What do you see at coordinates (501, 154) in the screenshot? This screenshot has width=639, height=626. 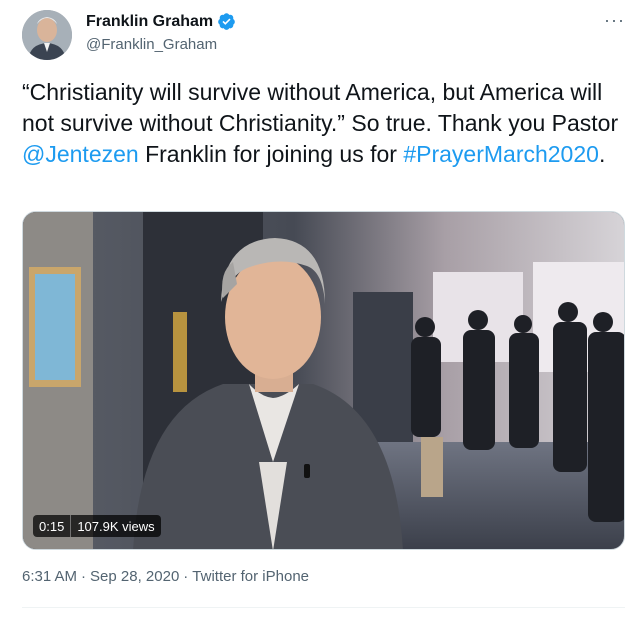 I see `hashtag-link: #PrayerMarch2020` at bounding box center [501, 154].